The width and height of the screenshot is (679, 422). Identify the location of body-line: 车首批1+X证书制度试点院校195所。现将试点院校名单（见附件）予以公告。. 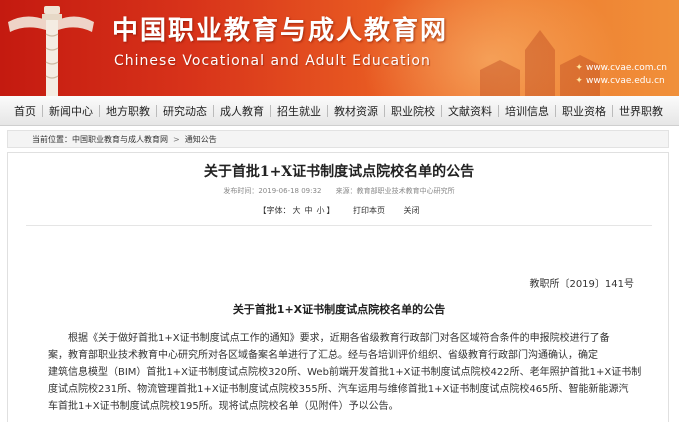
(223, 406).